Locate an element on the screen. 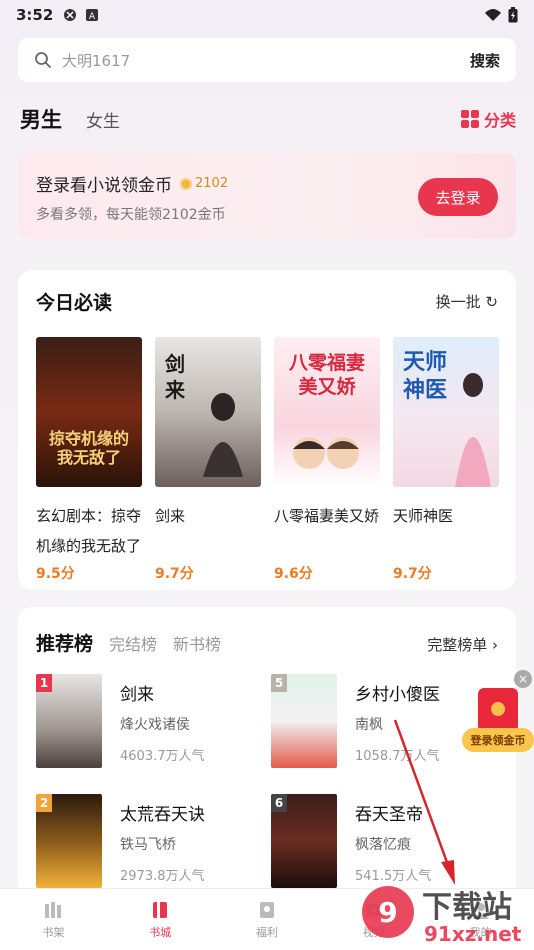 This screenshot has height=950, width=534. site-watermark: 9 下载站 91xz.net is located at coordinates (445, 913).